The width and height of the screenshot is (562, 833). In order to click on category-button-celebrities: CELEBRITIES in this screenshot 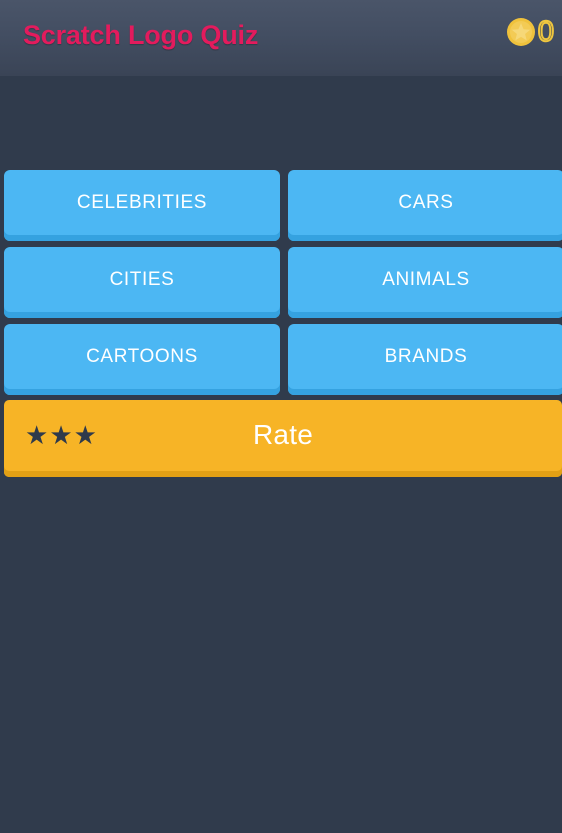, I will do `click(142, 205)`.